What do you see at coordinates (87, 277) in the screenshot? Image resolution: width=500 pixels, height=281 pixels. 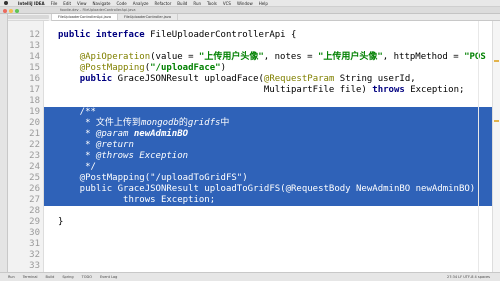 I see `todo-tool-button: TODO` at bounding box center [87, 277].